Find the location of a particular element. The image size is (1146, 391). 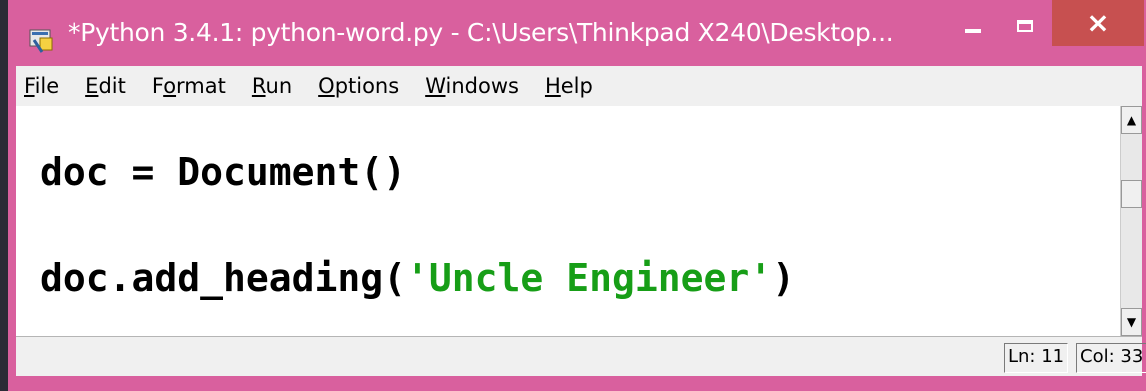

line-number-indicator: Ln: 11 is located at coordinates (1036, 358).